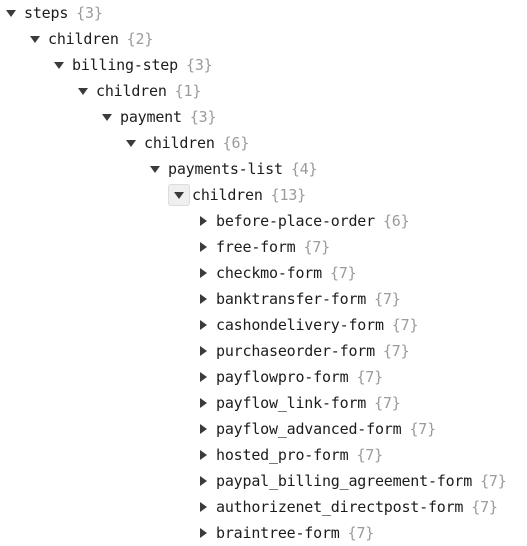 Image resolution: width=527 pixels, height=546 pixels. I want to click on tree-row: payflowpro-form {7}, so click(263, 377).